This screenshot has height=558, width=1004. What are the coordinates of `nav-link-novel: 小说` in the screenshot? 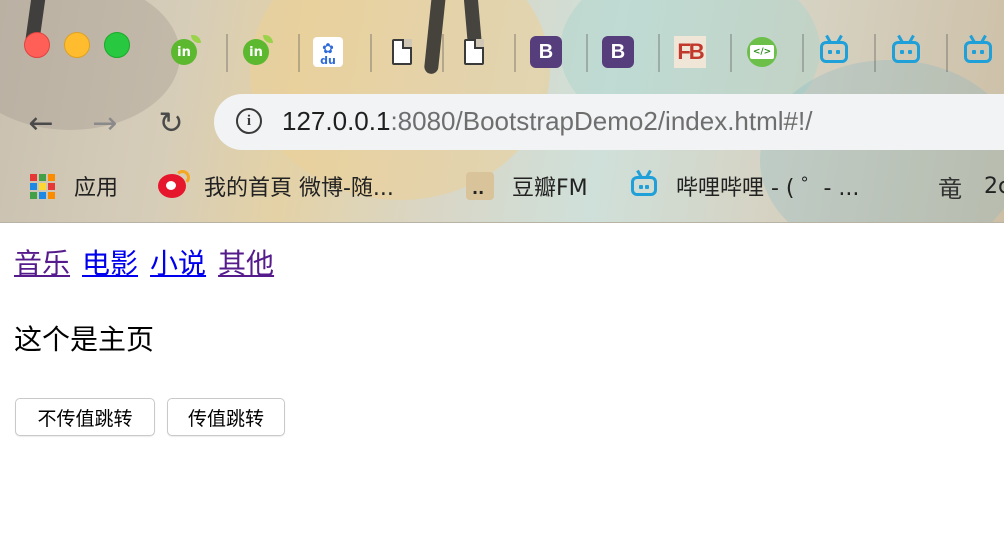 It's located at (178, 263).